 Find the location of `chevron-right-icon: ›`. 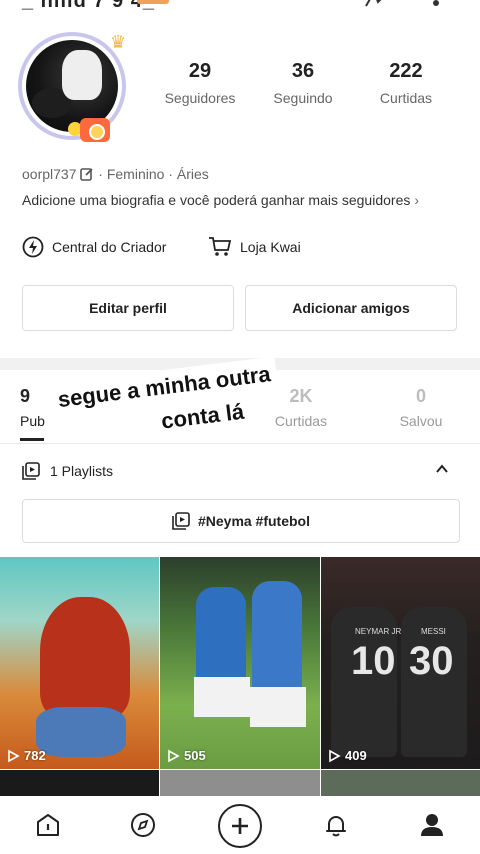

chevron-right-icon: › is located at coordinates (417, 200).